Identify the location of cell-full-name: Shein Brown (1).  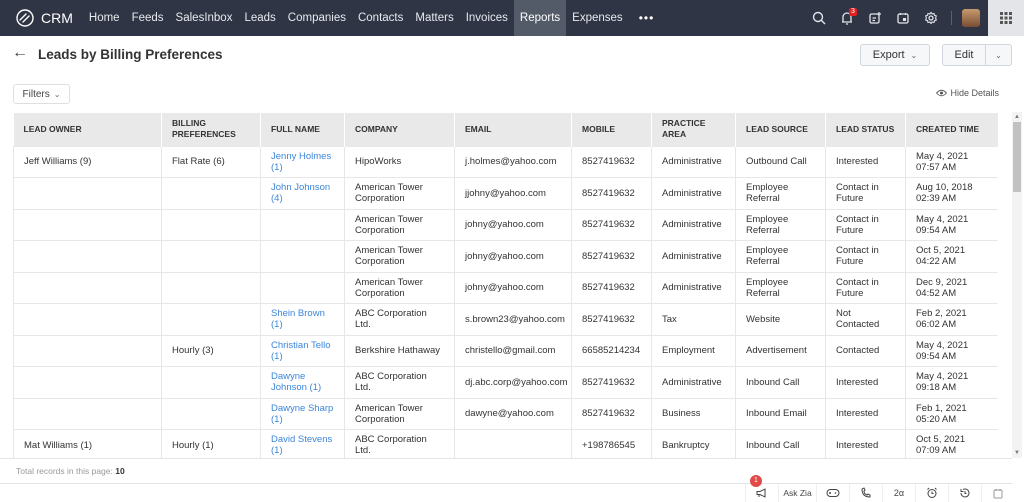
(302, 319).